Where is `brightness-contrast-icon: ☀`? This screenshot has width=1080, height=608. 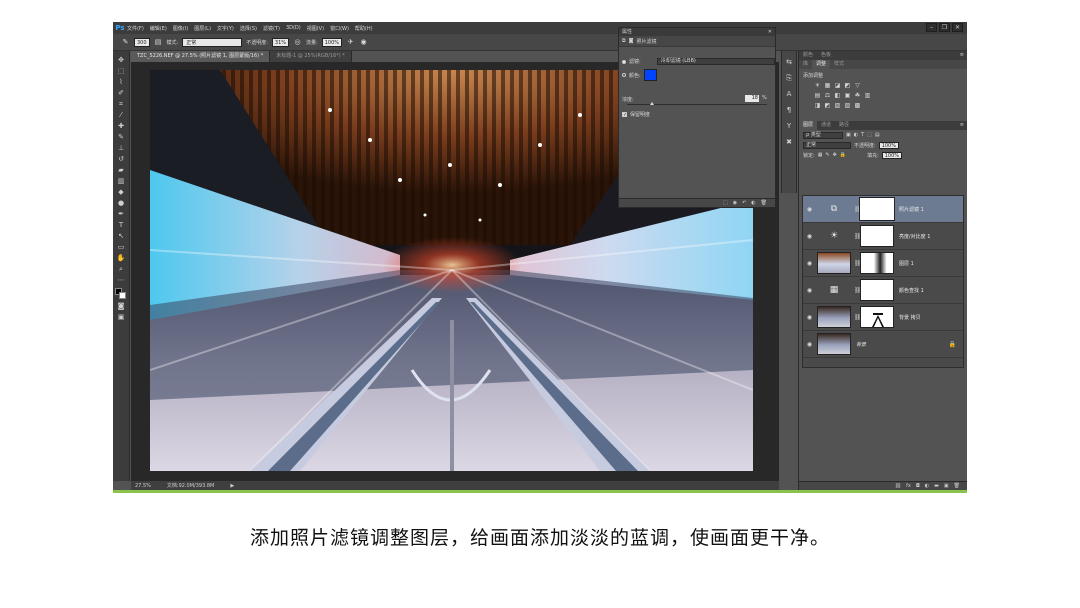 brightness-contrast-icon: ☀ is located at coordinates (817, 85).